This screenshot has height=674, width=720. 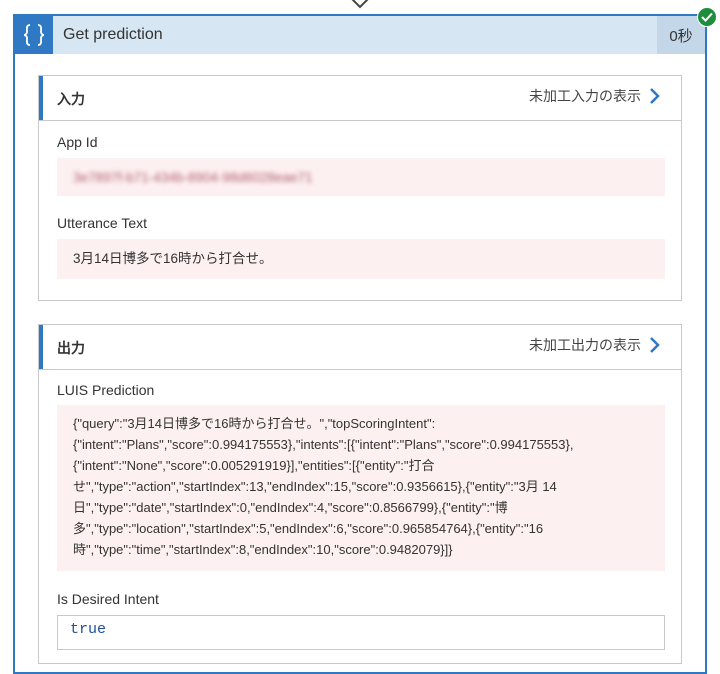 What do you see at coordinates (106, 390) in the screenshot?
I see `luis-prediction-label: LUIS Prediction` at bounding box center [106, 390].